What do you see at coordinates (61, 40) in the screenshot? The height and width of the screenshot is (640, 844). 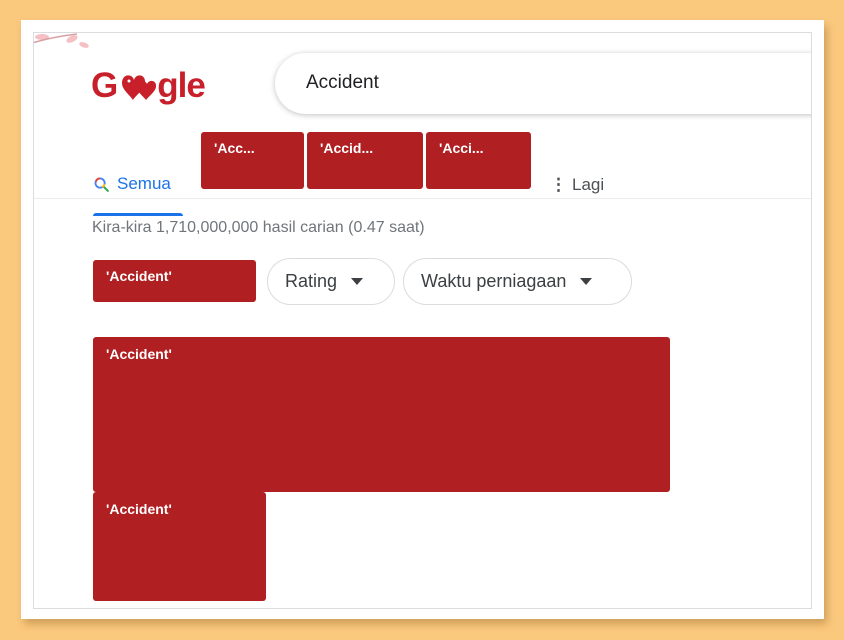 I see `cherry-blossom-decoration` at bounding box center [61, 40].